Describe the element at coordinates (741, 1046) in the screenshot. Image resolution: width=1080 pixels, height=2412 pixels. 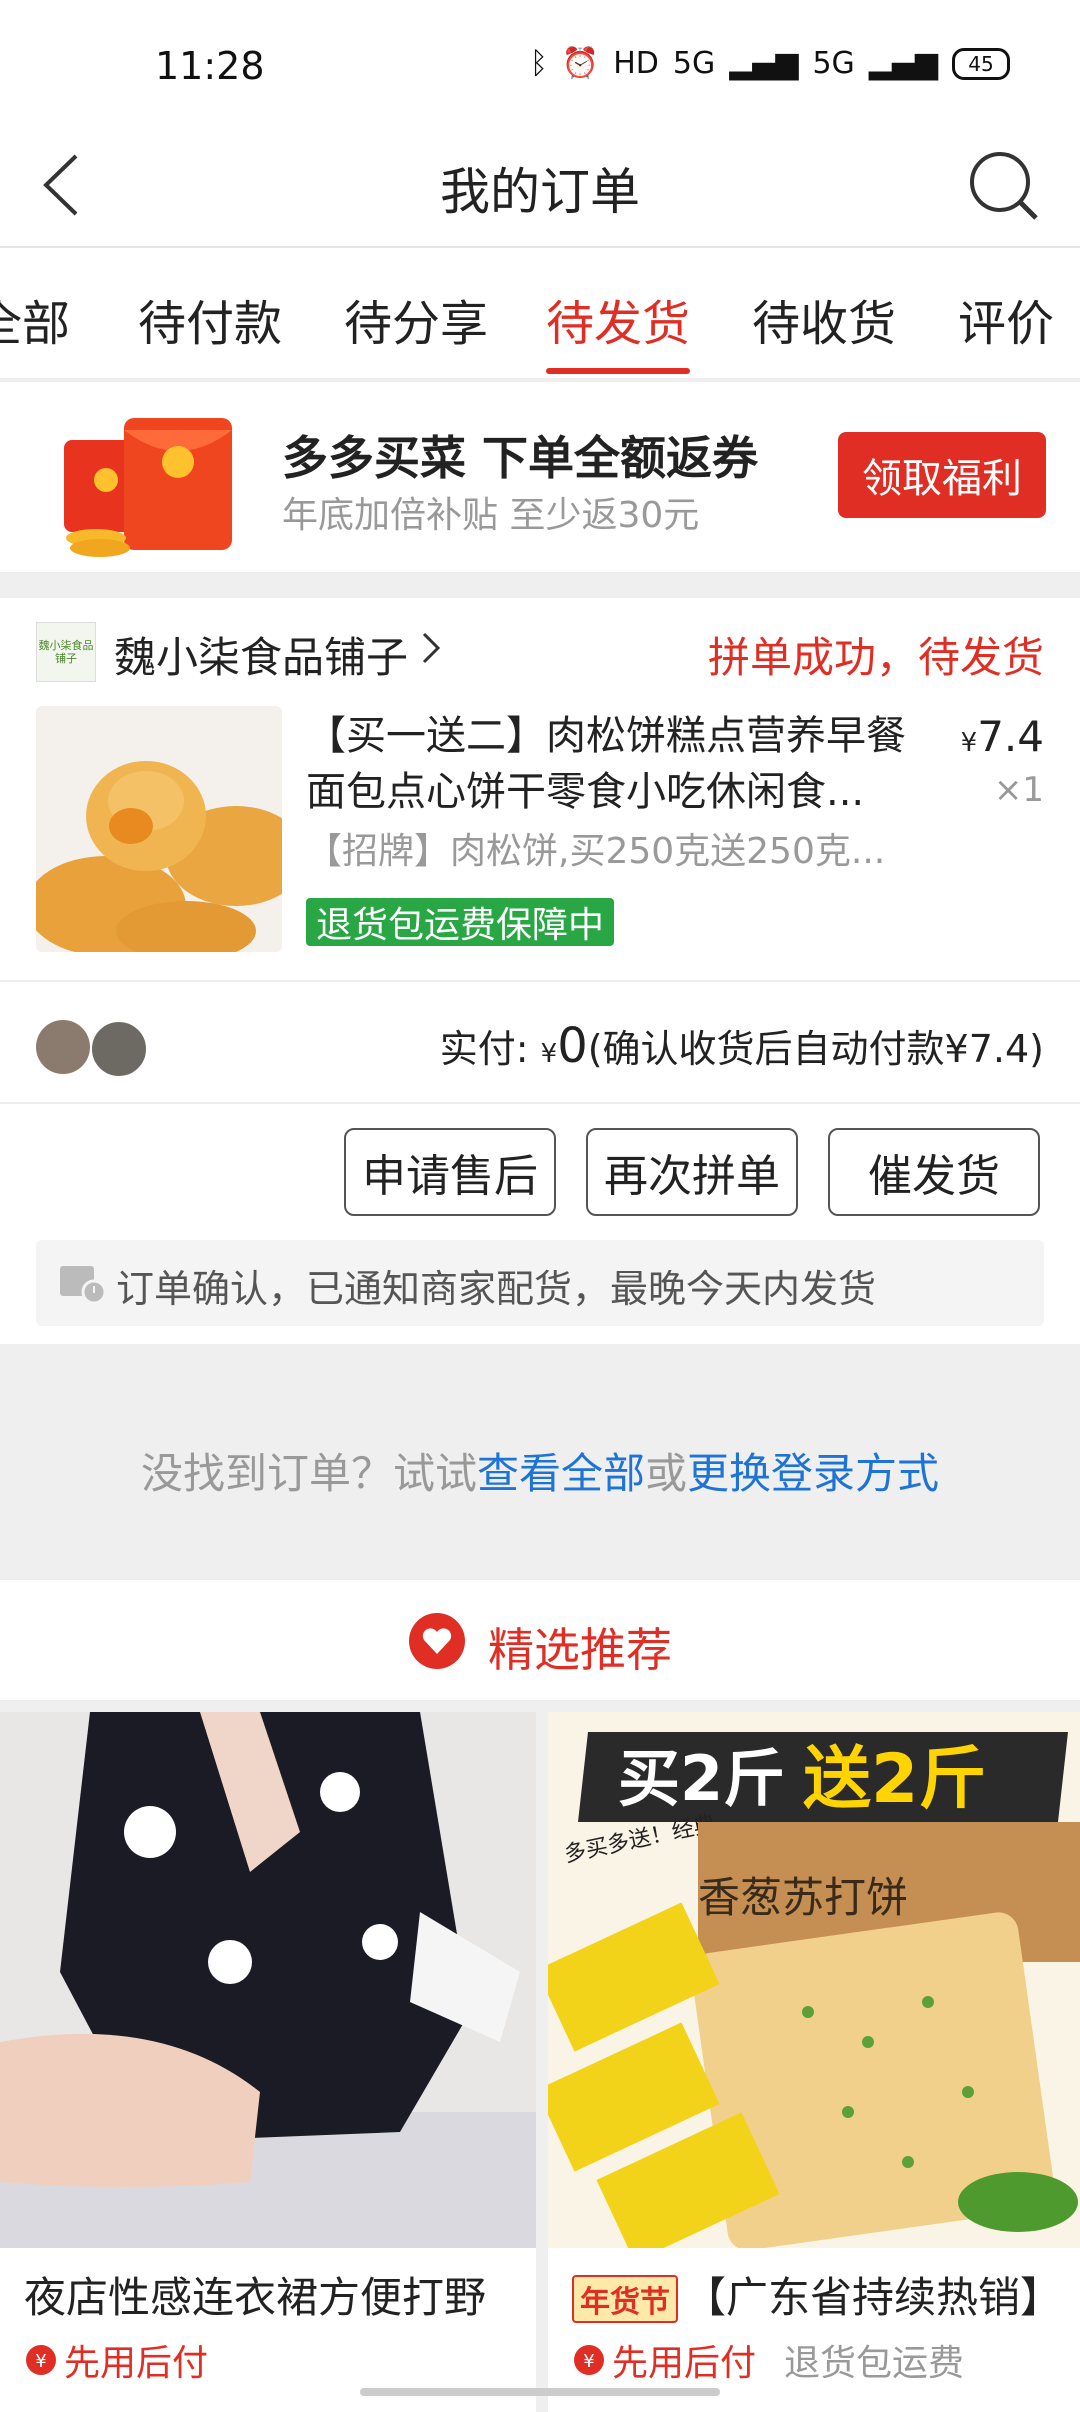
I see `paid-amount: 实付: ¥0(确认收货后自动付款¥7.4)` at that location.